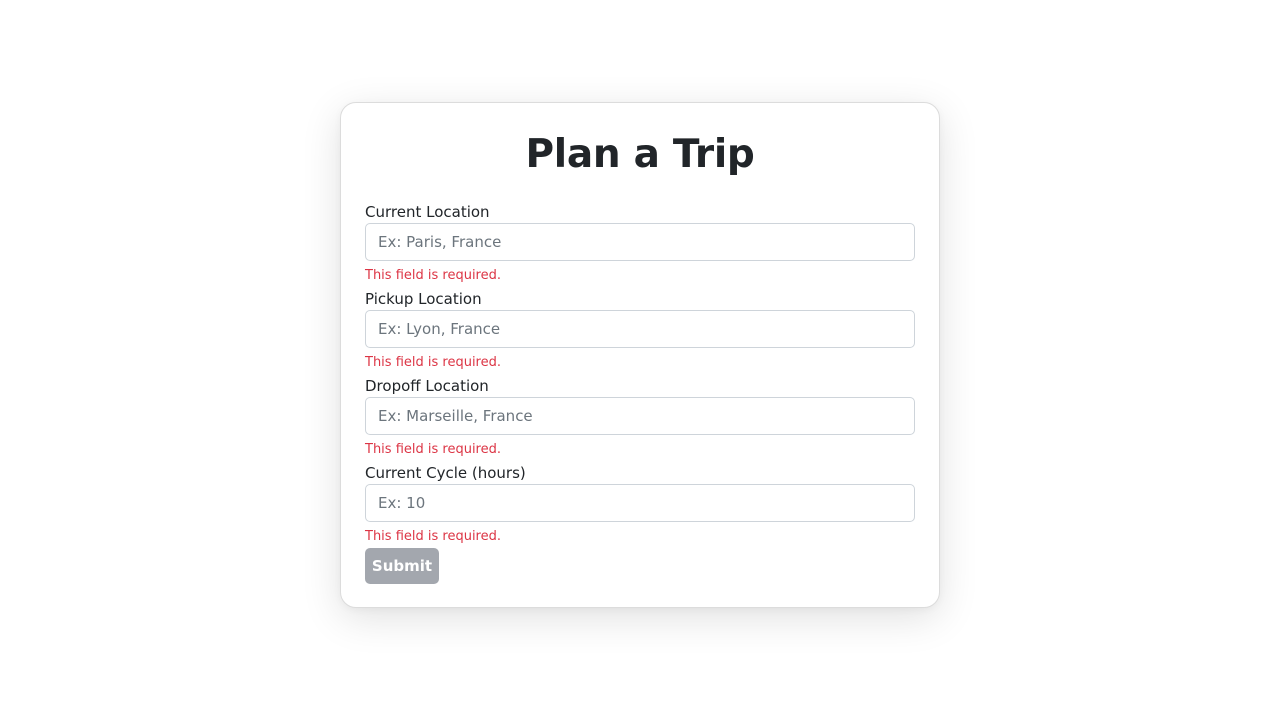 This screenshot has width=1280, height=720. I want to click on current-location-error: This field is required., so click(433, 275).